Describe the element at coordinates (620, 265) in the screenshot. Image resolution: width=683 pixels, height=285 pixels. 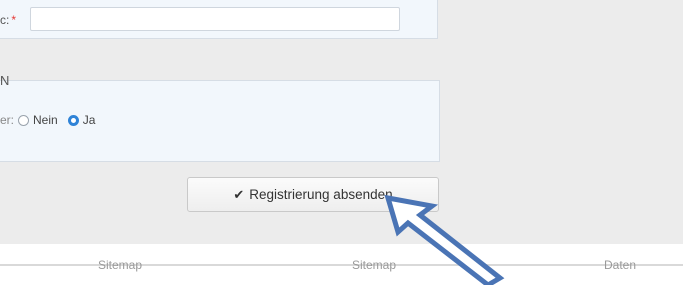
I see `footer-link: Daten` at that location.